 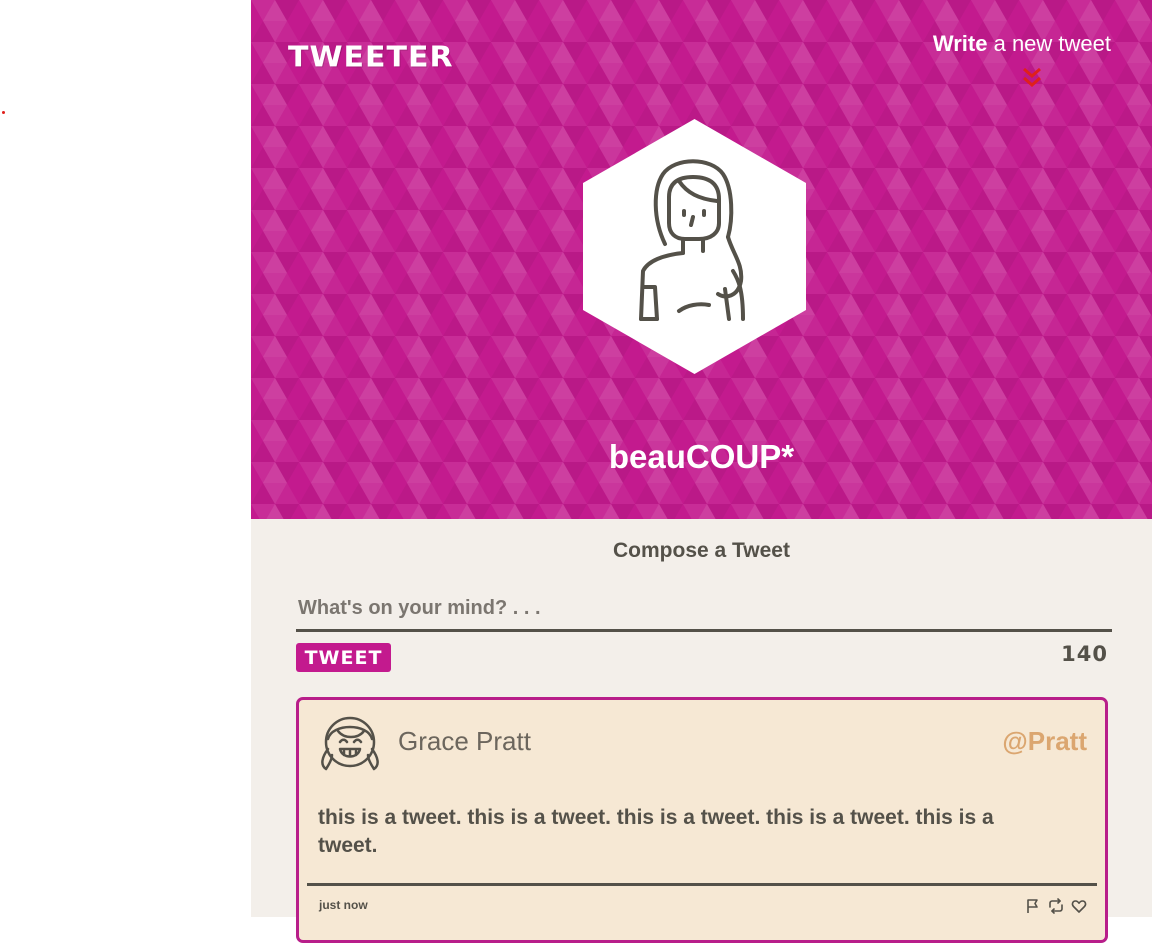 I want to click on retweet-icon, so click(x=1056, y=906).